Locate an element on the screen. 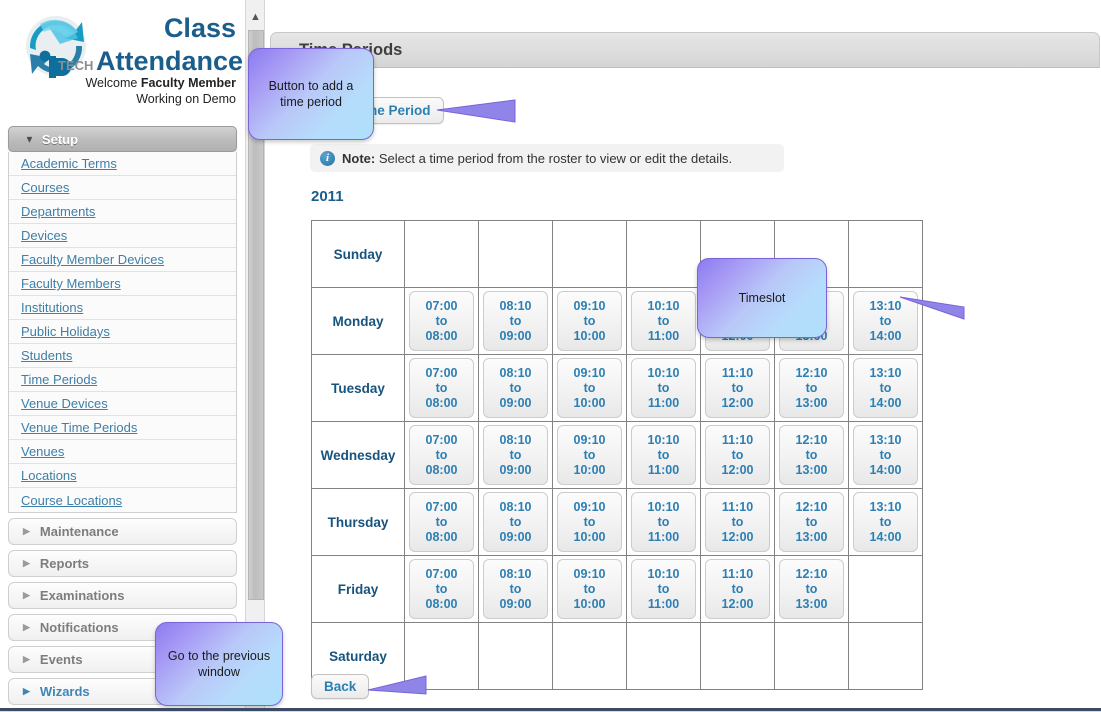 This screenshot has width=1101, height=712. sidebar-item-course-locations: Course Locations is located at coordinates (122, 500).